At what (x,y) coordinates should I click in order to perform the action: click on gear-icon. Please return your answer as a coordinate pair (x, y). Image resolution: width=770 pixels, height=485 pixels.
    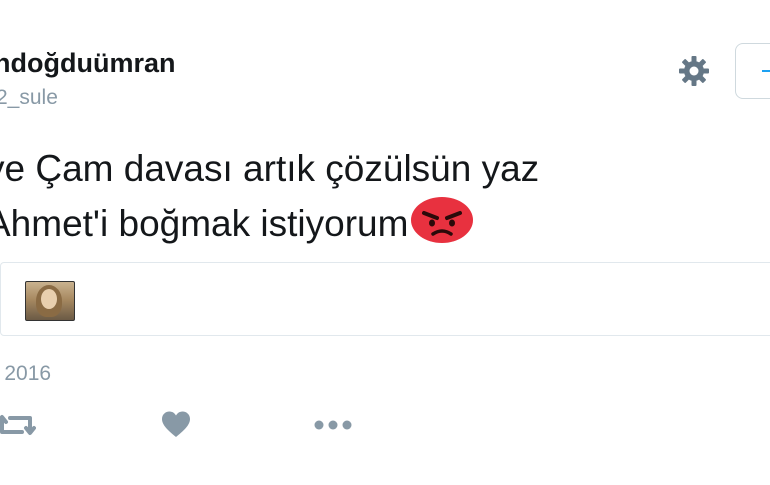
    Looking at the image, I should click on (694, 71).